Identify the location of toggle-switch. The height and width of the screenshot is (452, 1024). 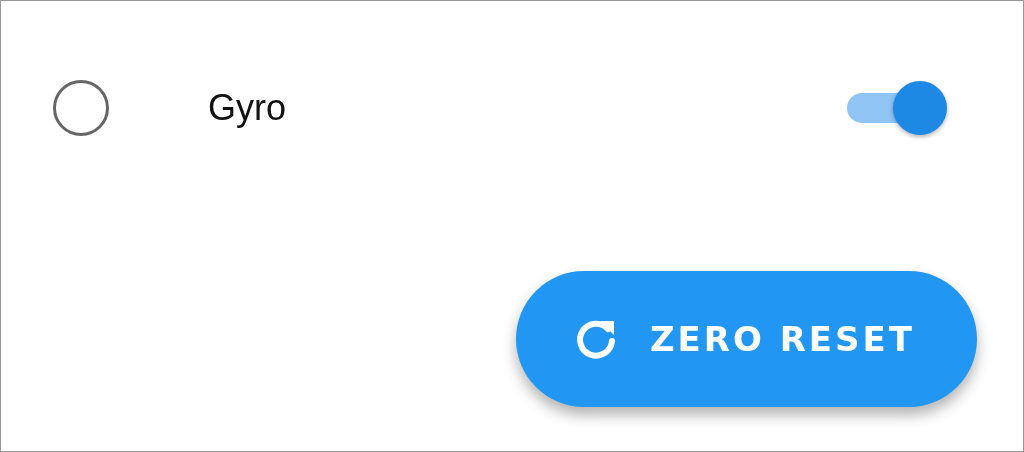
(898, 108).